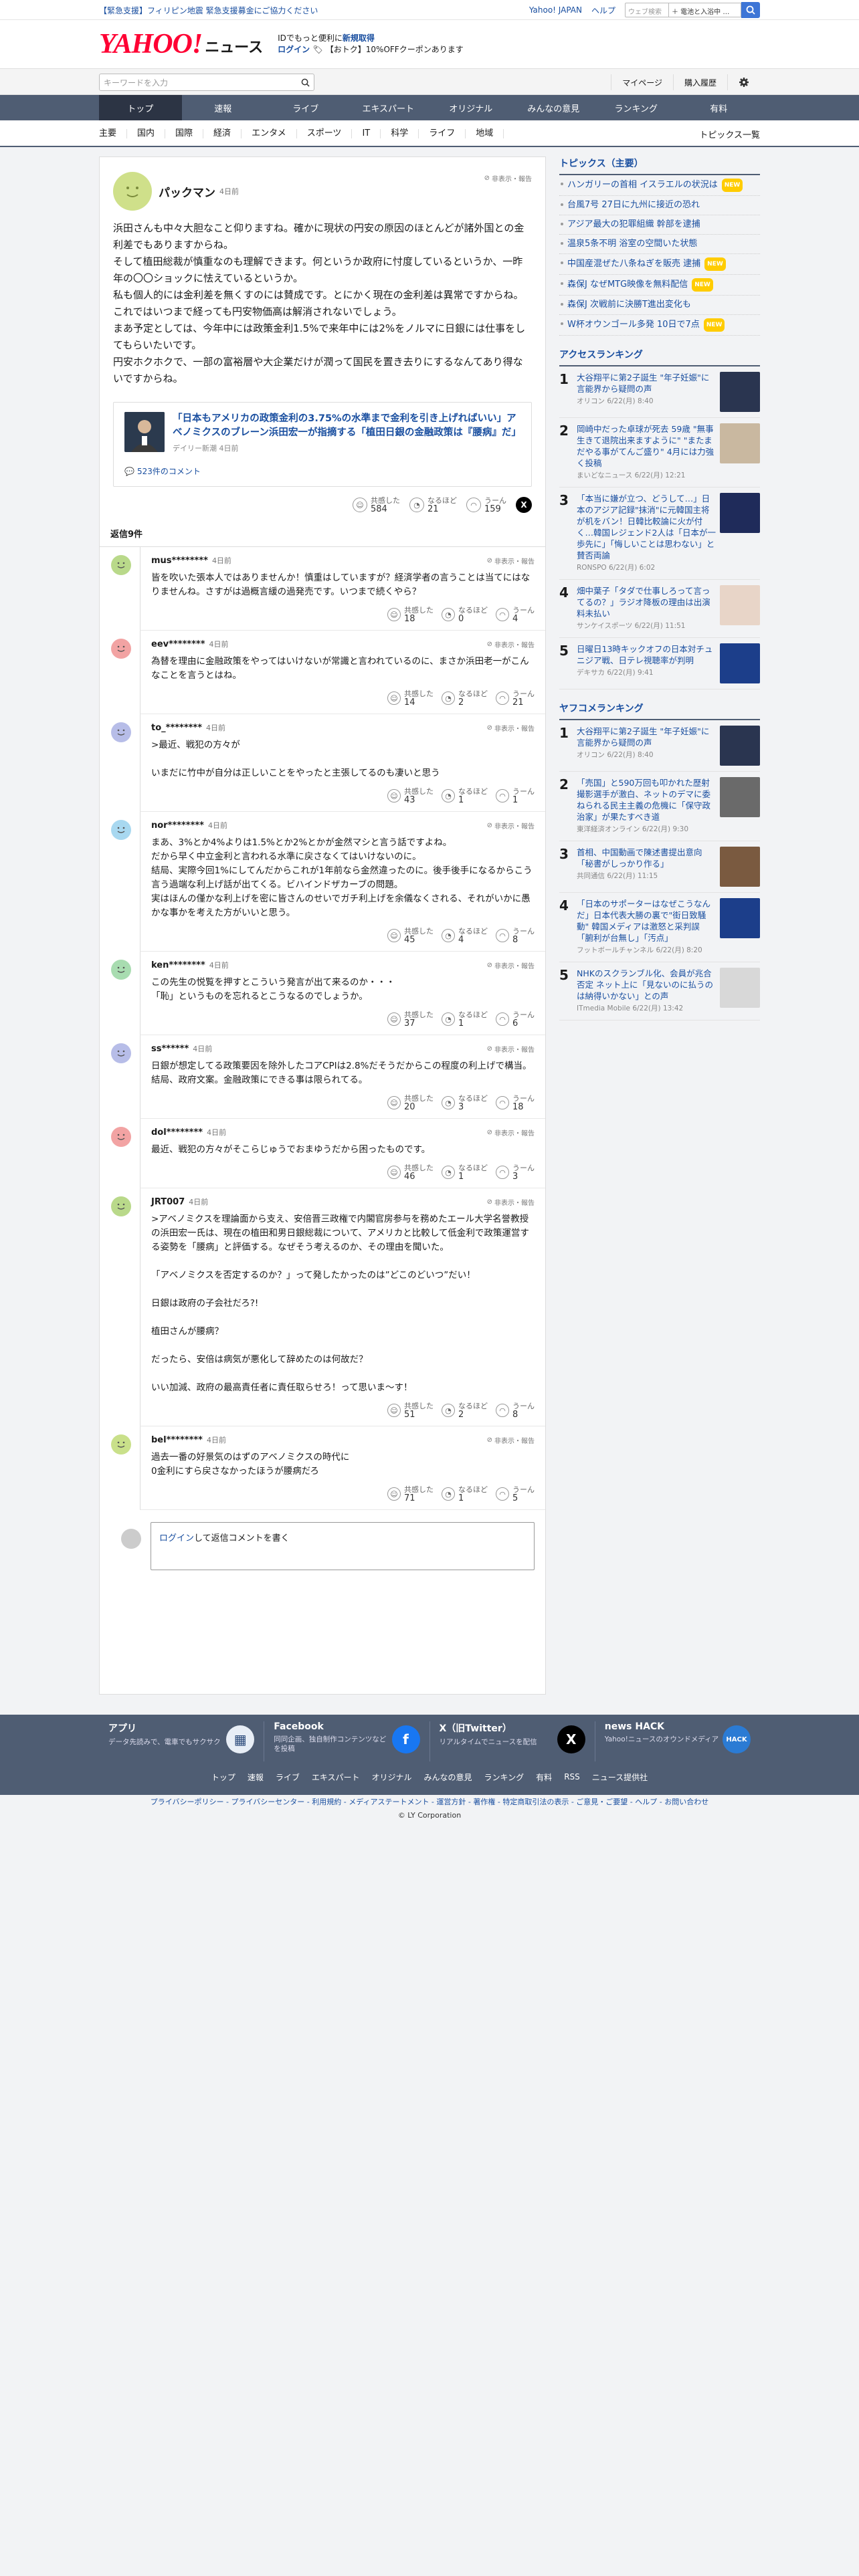  What do you see at coordinates (113, 133) in the screenshot?
I see `category-main: 主要` at bounding box center [113, 133].